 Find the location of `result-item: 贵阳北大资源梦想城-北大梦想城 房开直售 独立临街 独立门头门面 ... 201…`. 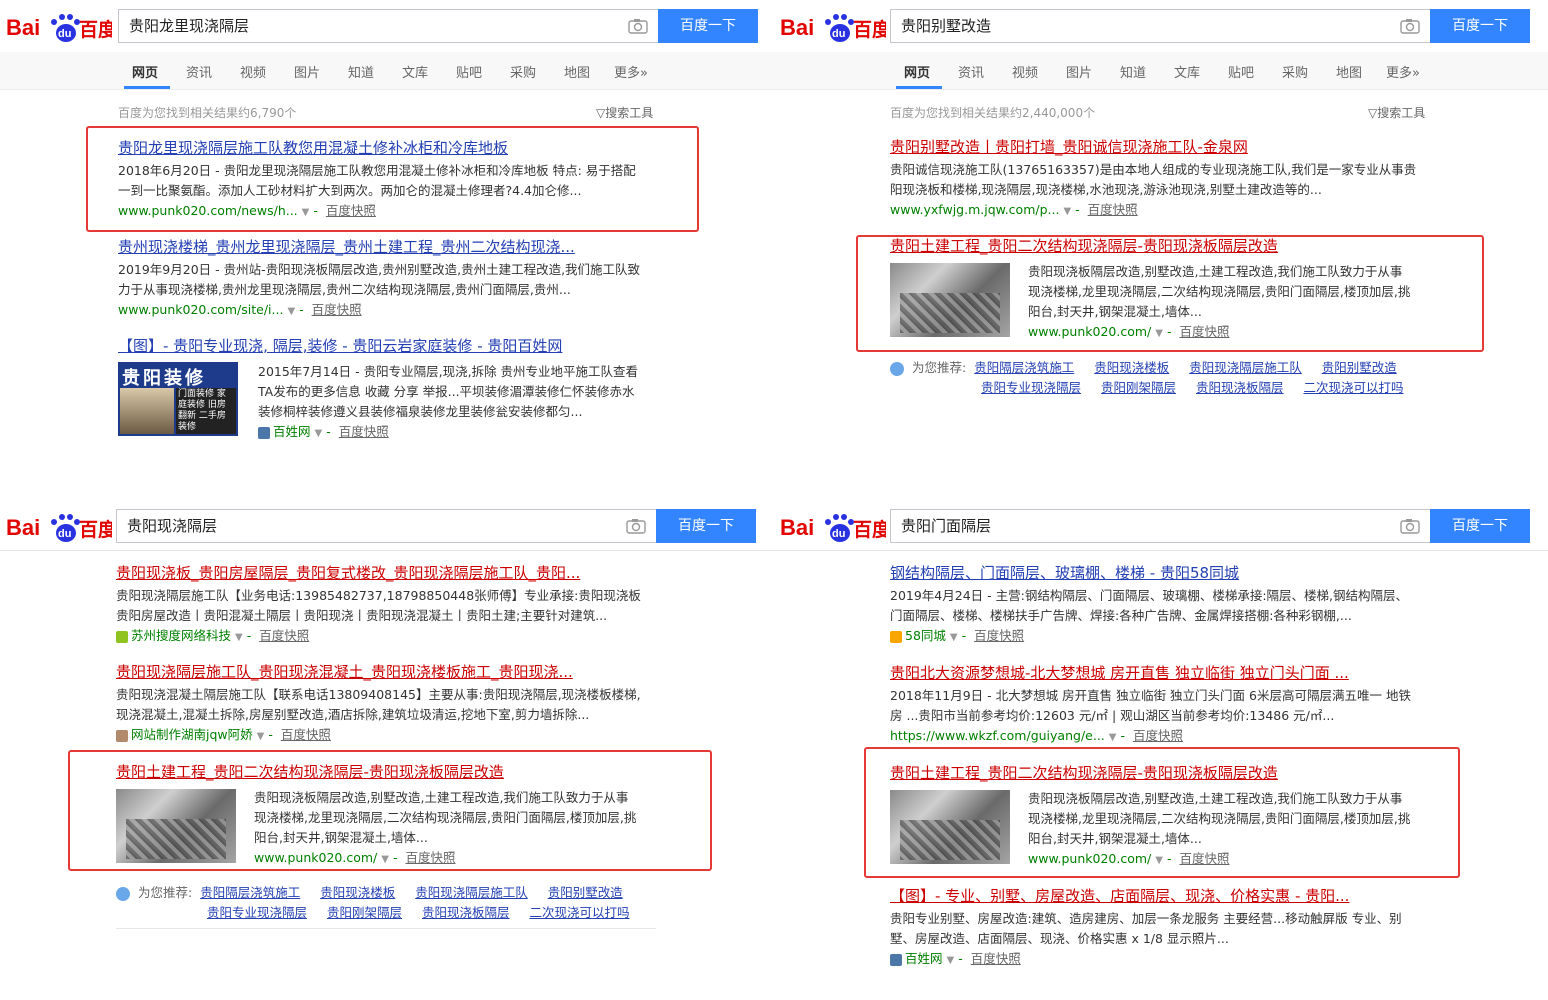

result-item: 贵阳北大资源梦想城-北大梦想城 房开直售 独立临街 独立门头门面 ... 201… is located at coordinates (1170, 705).